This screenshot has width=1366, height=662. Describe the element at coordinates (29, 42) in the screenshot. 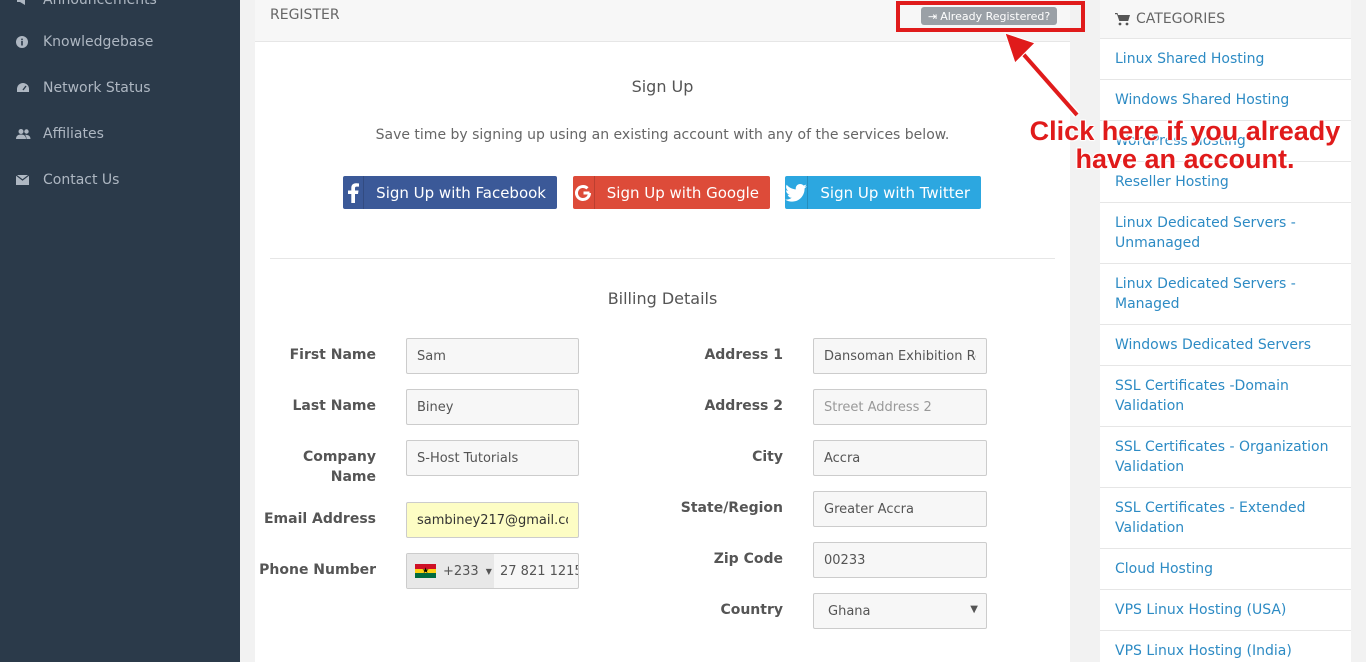

I see `info-icon` at that location.